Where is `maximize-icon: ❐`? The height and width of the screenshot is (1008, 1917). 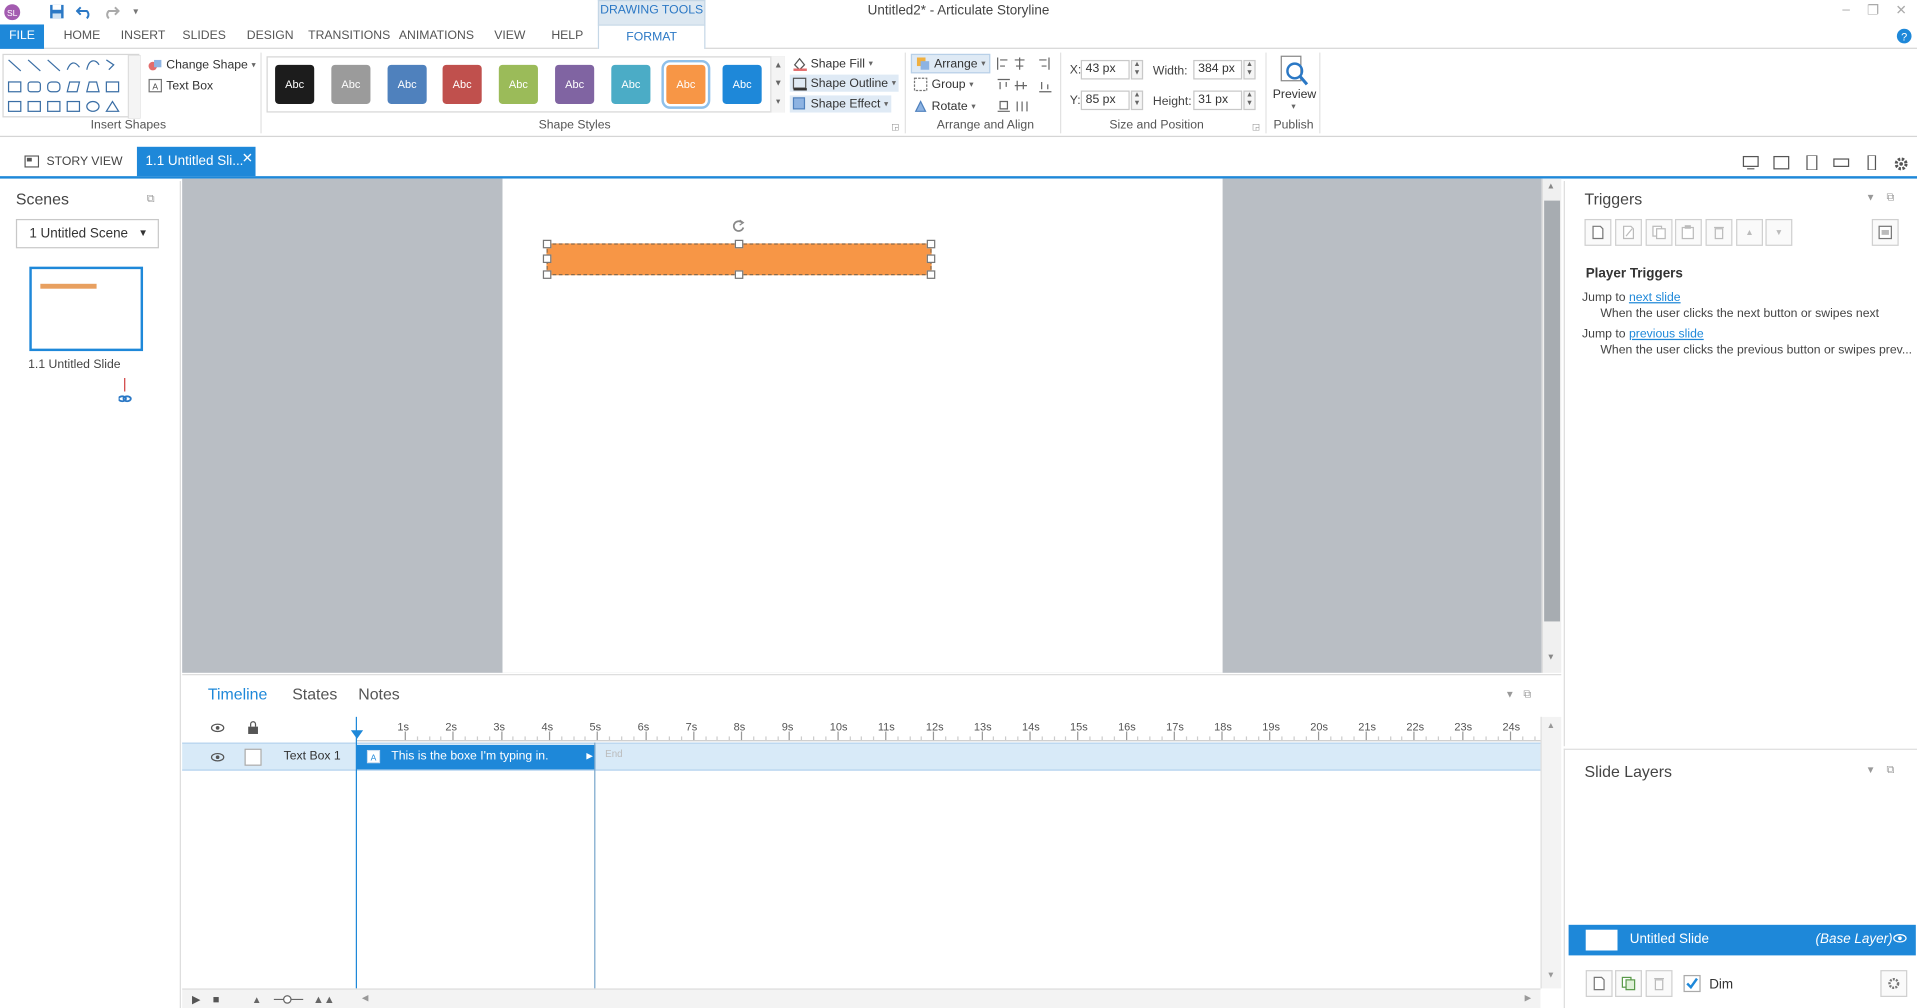 maximize-icon: ❐ is located at coordinates (1873, 10).